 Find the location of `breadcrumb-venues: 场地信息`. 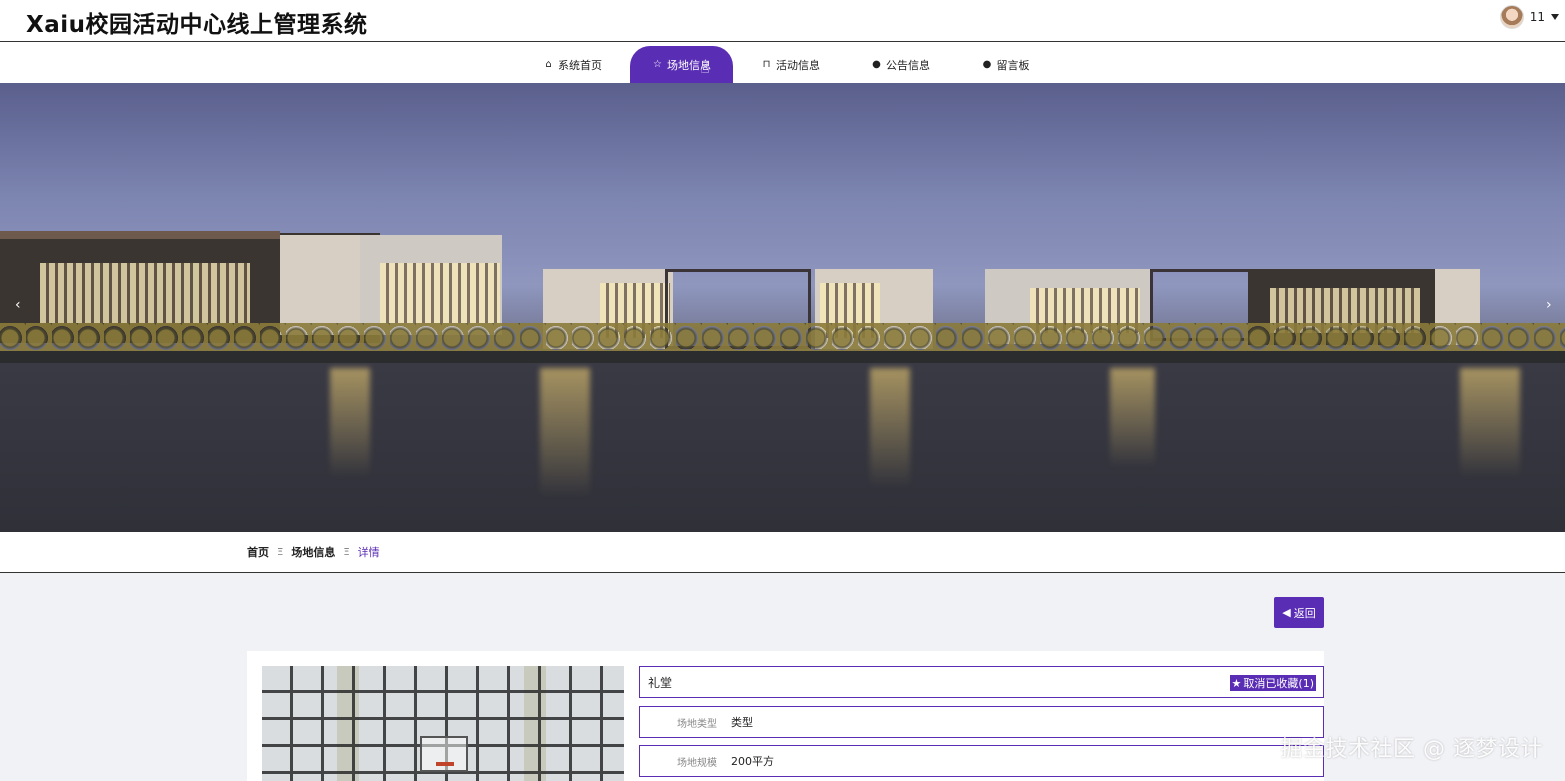

breadcrumb-venues: 场地信息 is located at coordinates (313, 552).